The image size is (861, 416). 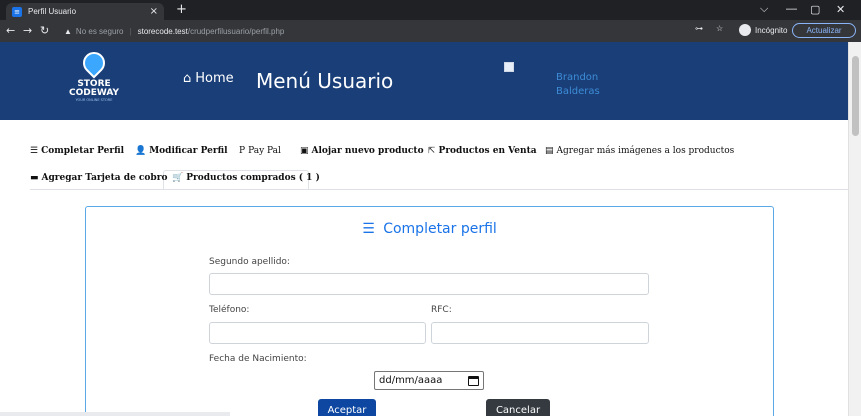 What do you see at coordinates (236, 31) in the screenshot?
I see `url-path: /crudperfilusuario/perfil.php` at bounding box center [236, 31].